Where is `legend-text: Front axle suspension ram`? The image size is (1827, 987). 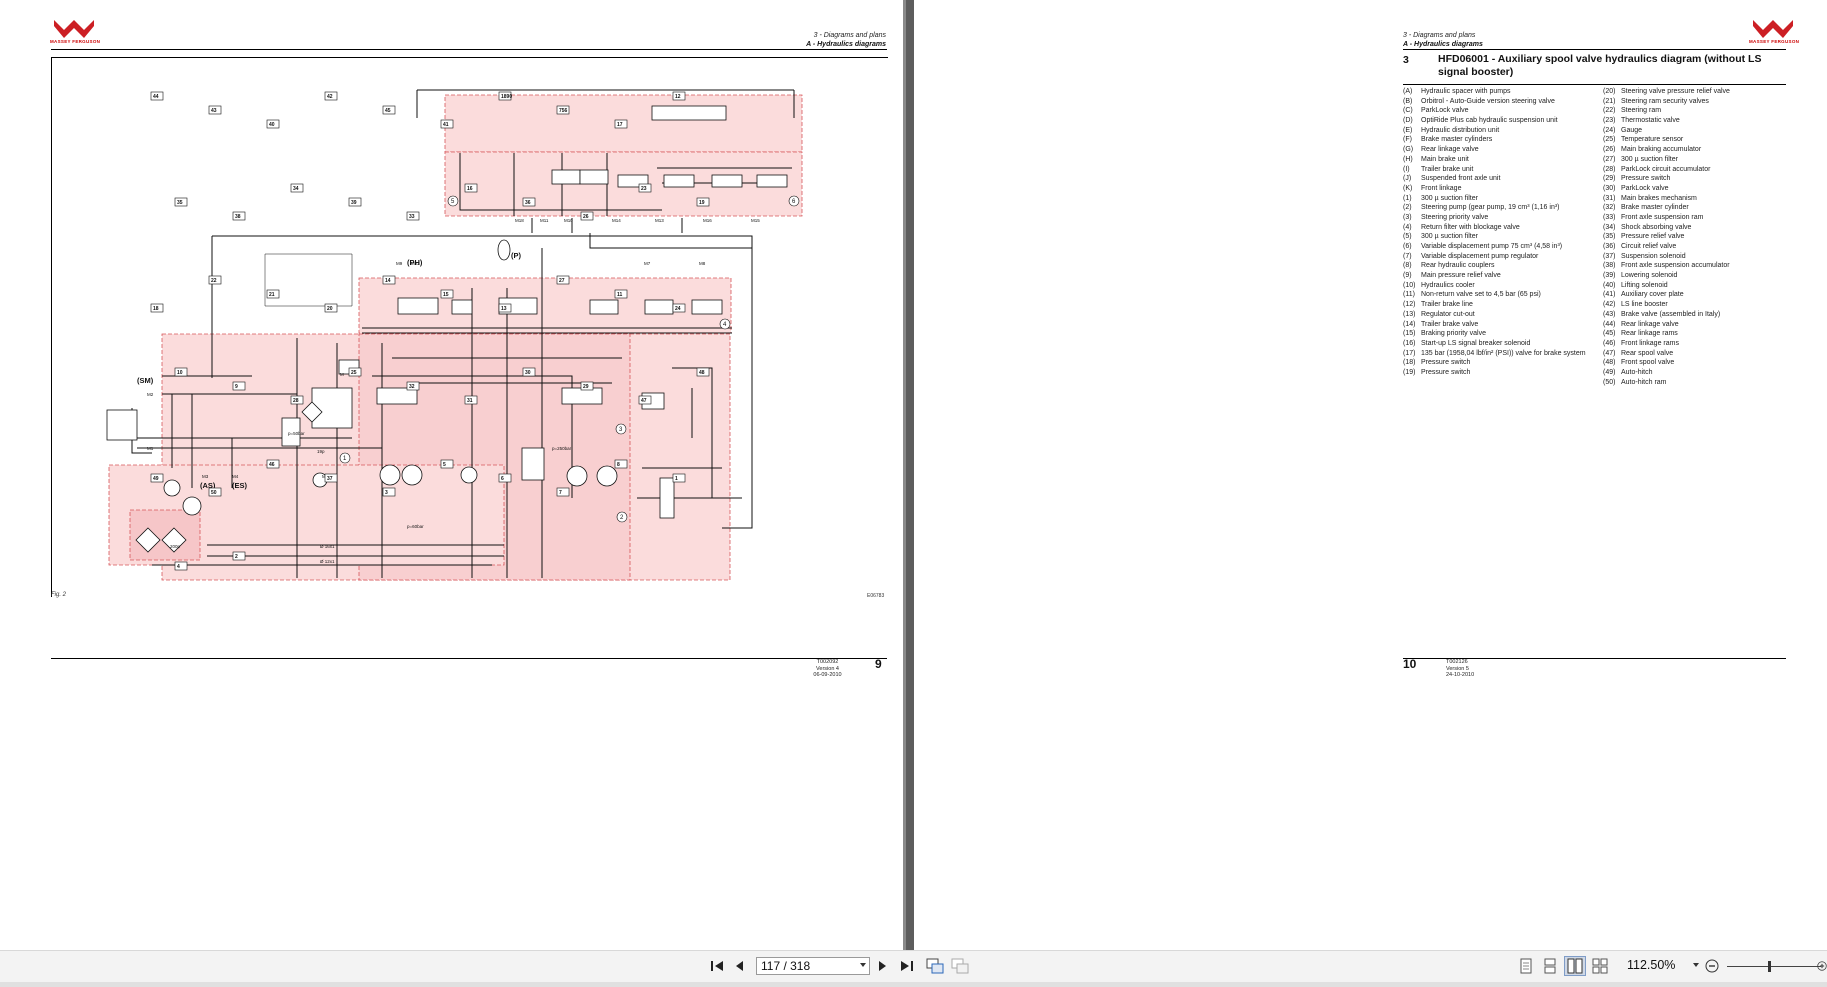
legend-text: Front axle suspension ram is located at coordinates (1662, 217).